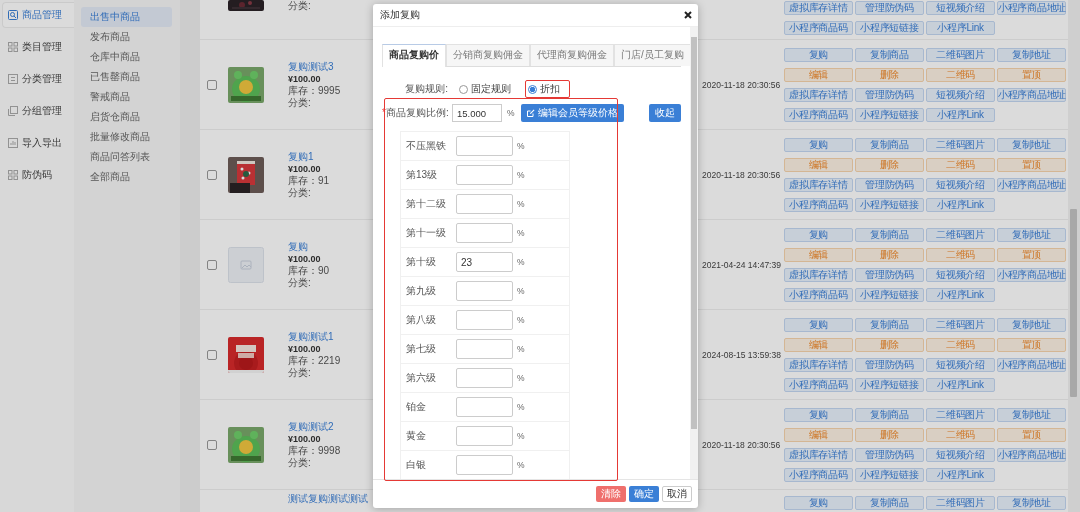 The image size is (1080, 512). Describe the element at coordinates (572, 113) in the screenshot. I see `edit-button: 编辑会员等级价格` at that location.